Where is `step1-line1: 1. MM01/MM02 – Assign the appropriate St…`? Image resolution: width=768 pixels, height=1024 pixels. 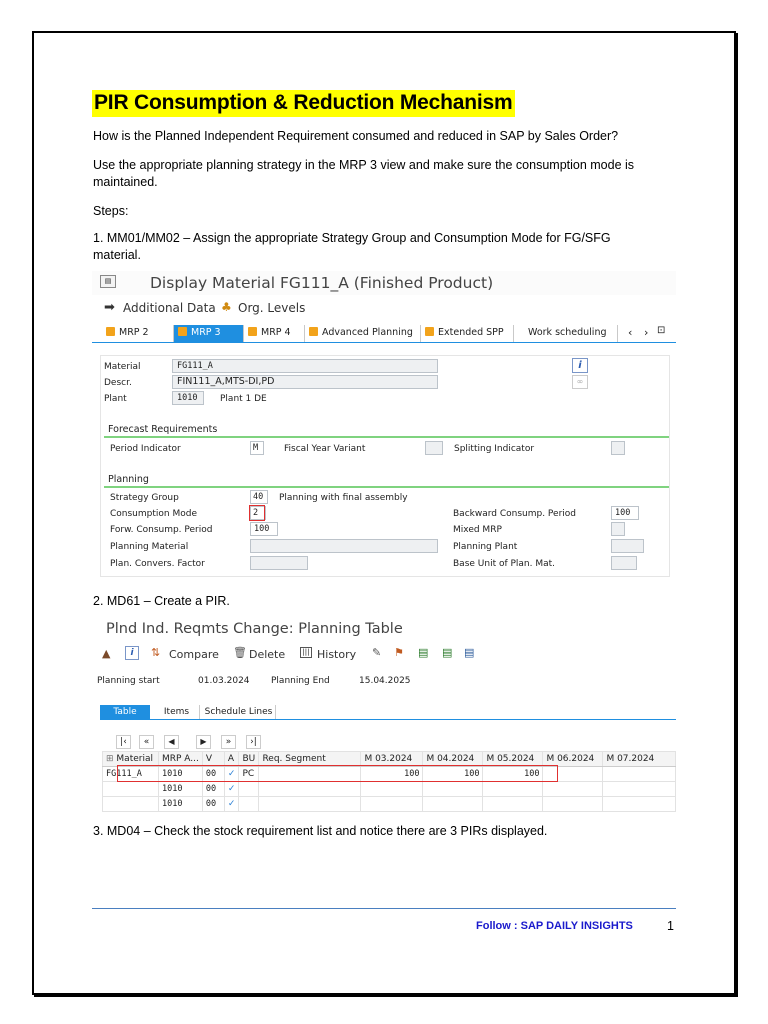 step1-line1: 1. MM01/MM02 – Assign the appropriate St… is located at coordinates (352, 238).